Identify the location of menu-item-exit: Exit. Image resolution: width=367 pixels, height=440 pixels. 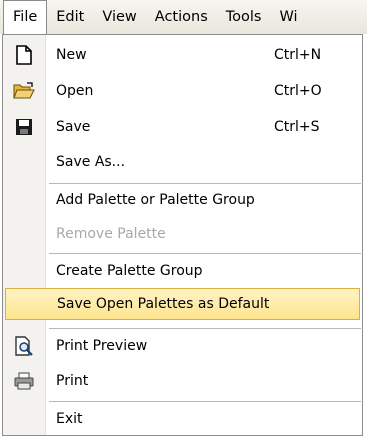
(182, 419).